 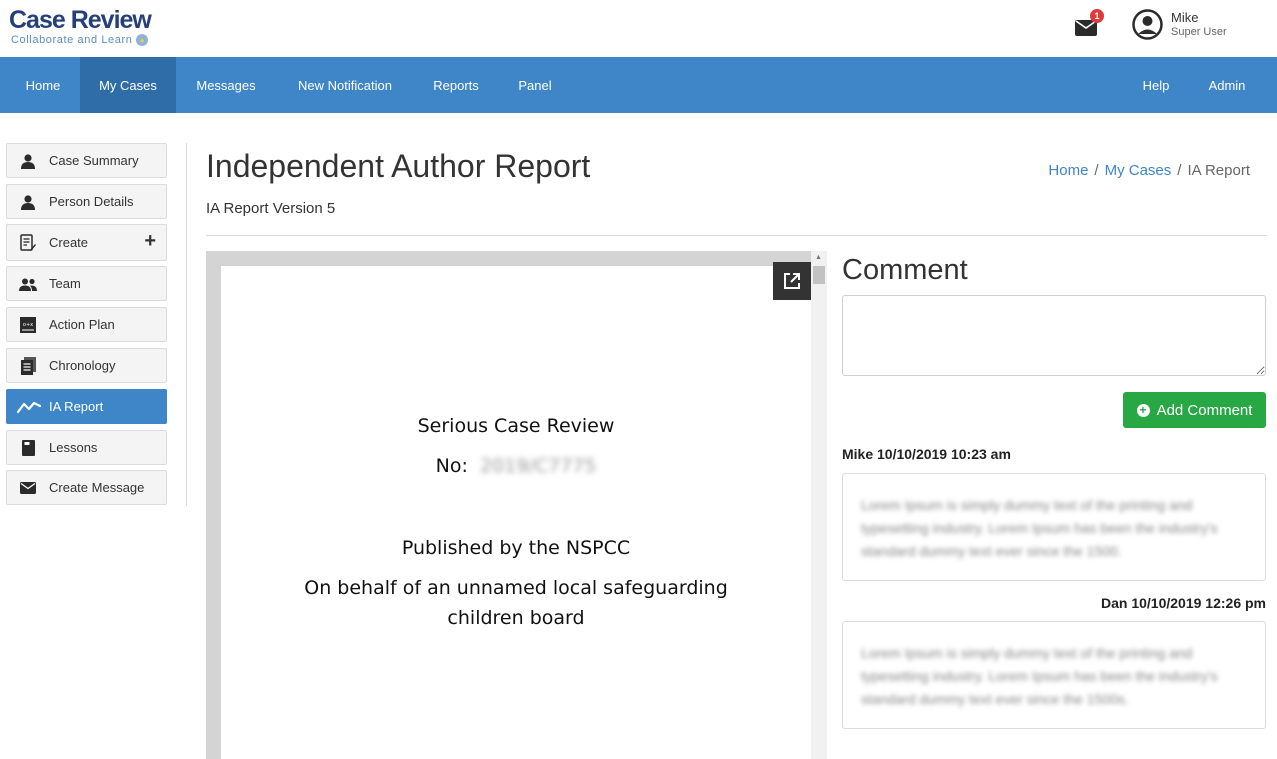 What do you see at coordinates (398, 166) in the screenshot?
I see `page-title: Independent Author Report` at bounding box center [398, 166].